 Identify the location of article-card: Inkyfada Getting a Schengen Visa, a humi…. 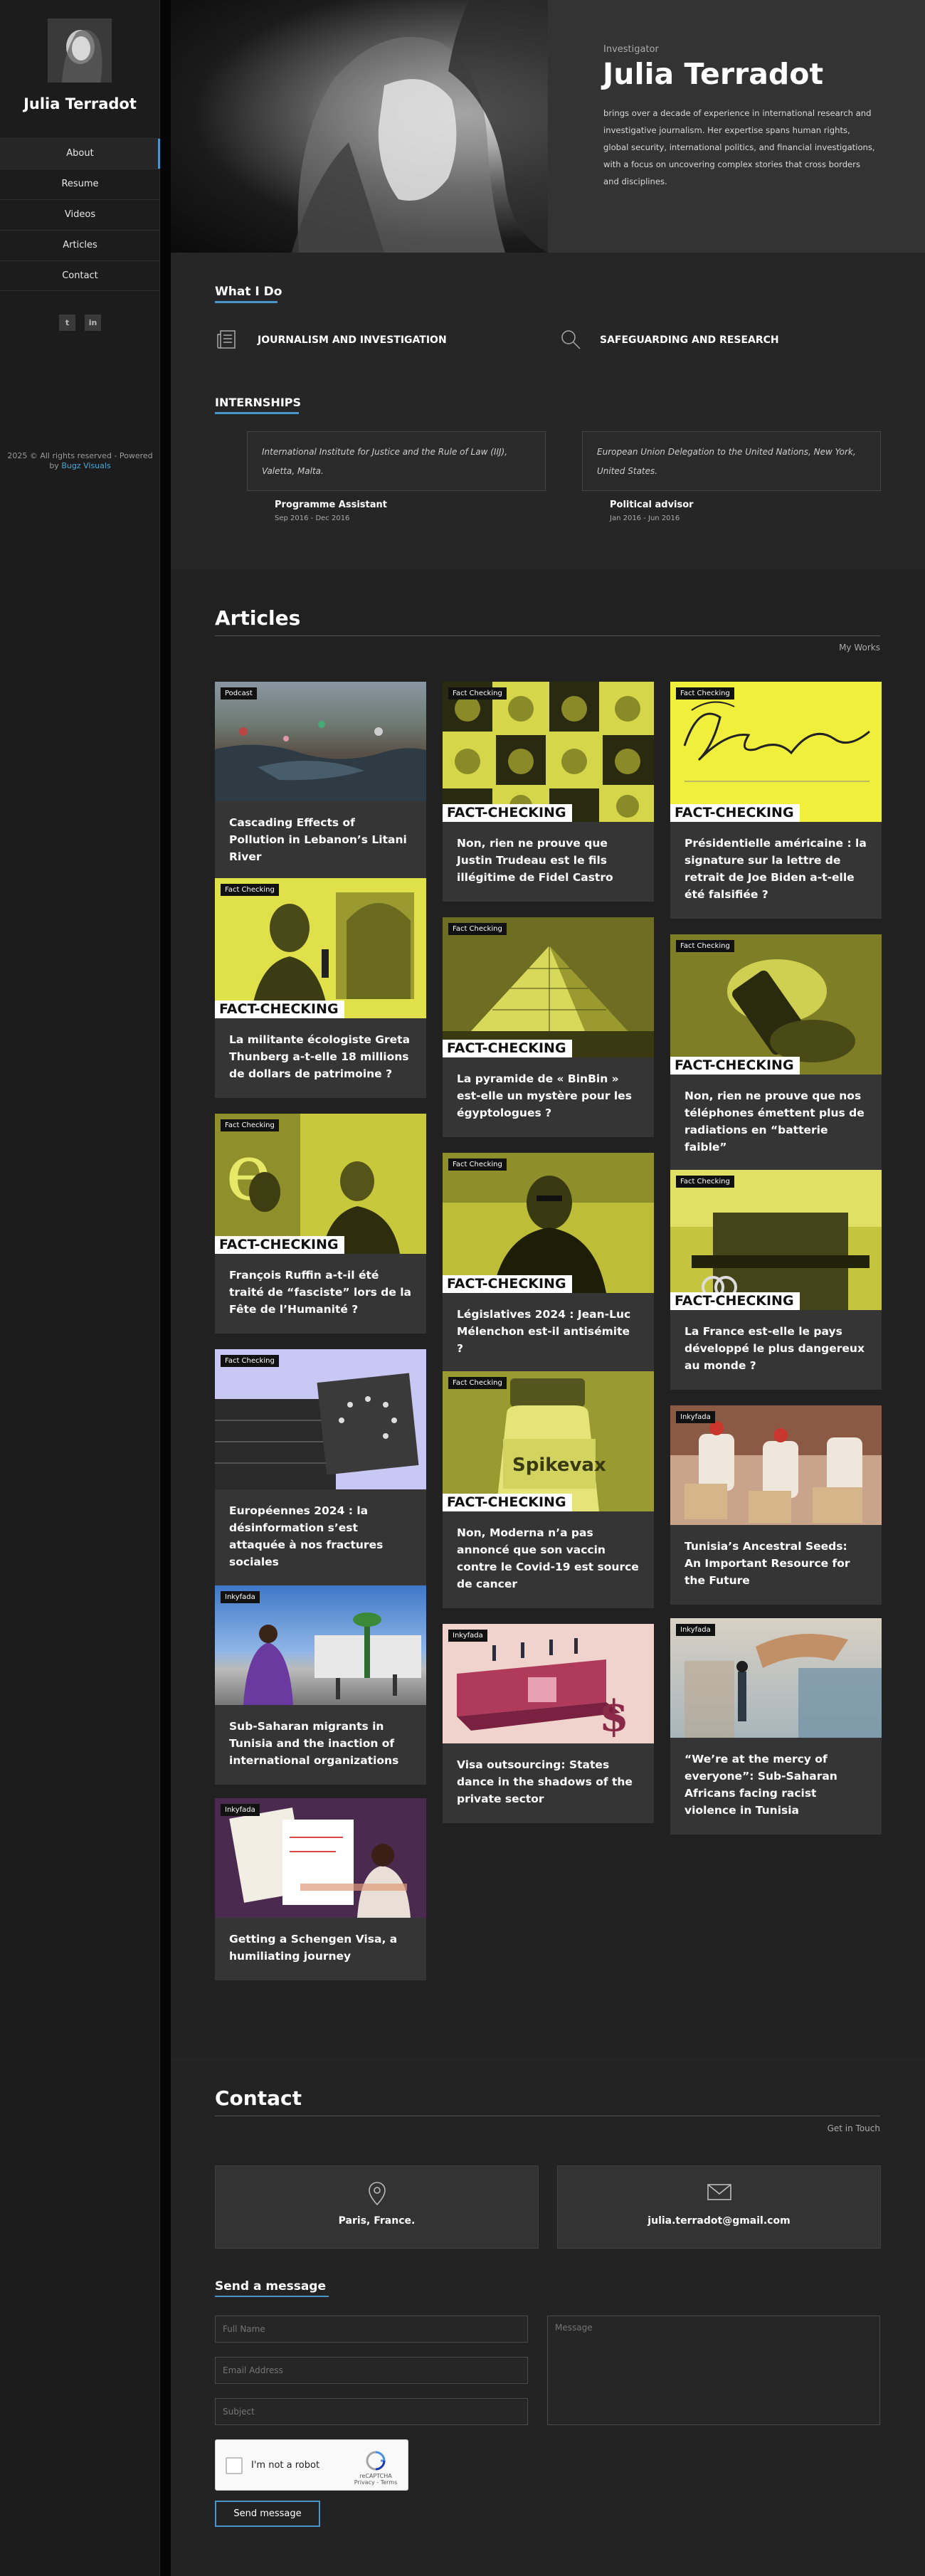
(320, 1889).